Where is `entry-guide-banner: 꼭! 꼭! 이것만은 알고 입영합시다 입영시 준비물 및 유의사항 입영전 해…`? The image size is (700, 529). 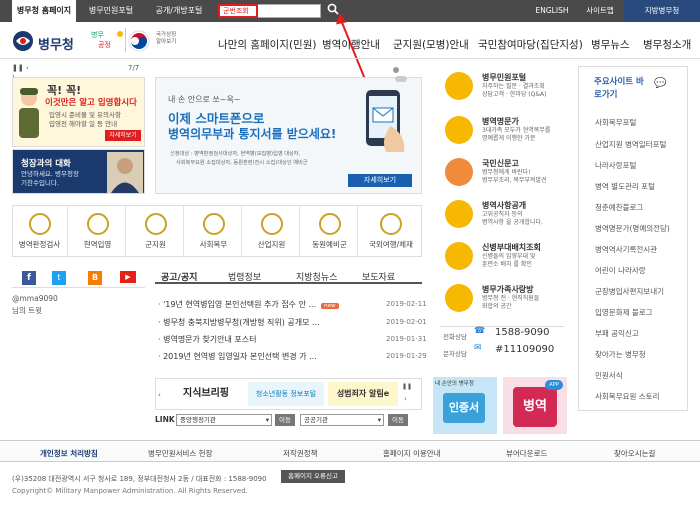
entry-guide-banner: 꼭! 꼭! 이것만은 알고 입영합시다 입영시 준비물 및 유의사항 입영전 해… is located at coordinates (78, 112).